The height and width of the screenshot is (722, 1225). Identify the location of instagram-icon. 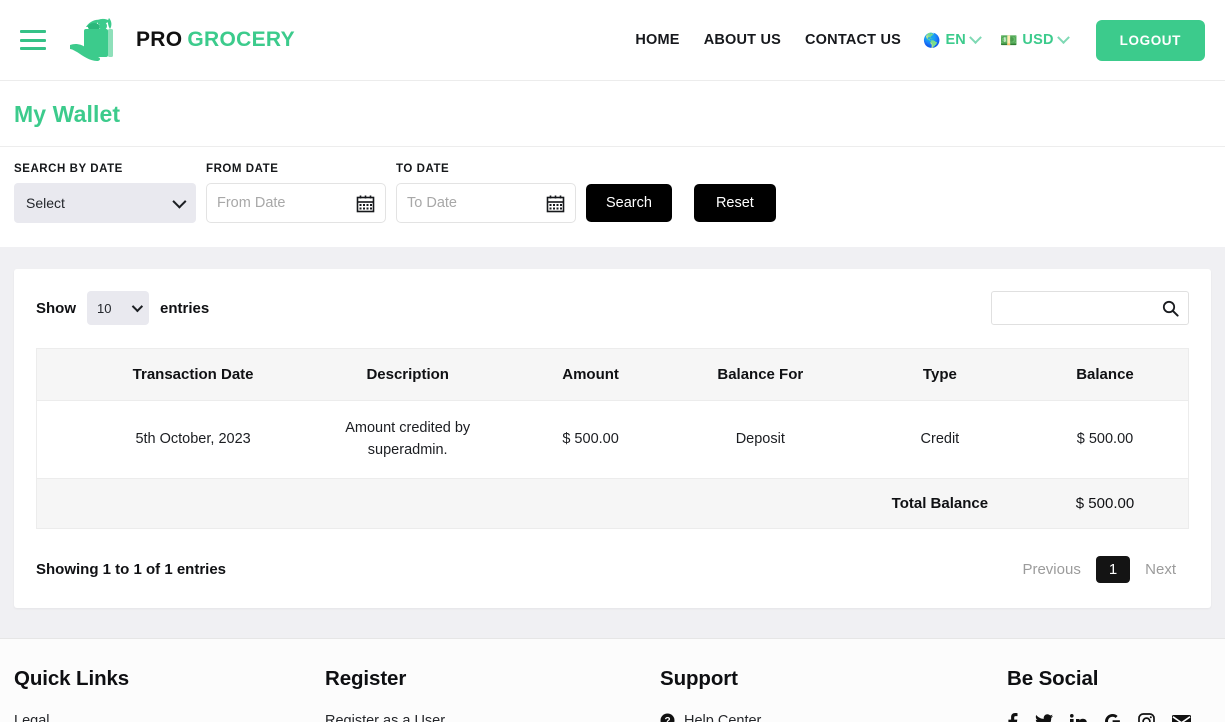
(1146, 717).